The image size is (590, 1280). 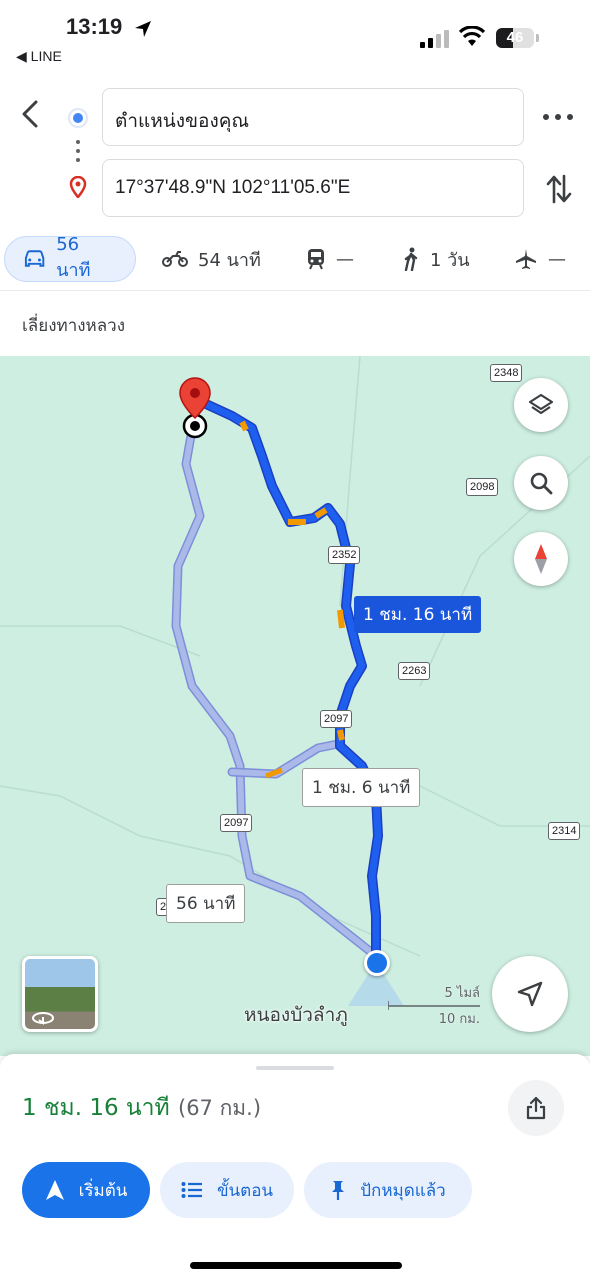 I want to click on walk-icon, so click(x=411, y=259).